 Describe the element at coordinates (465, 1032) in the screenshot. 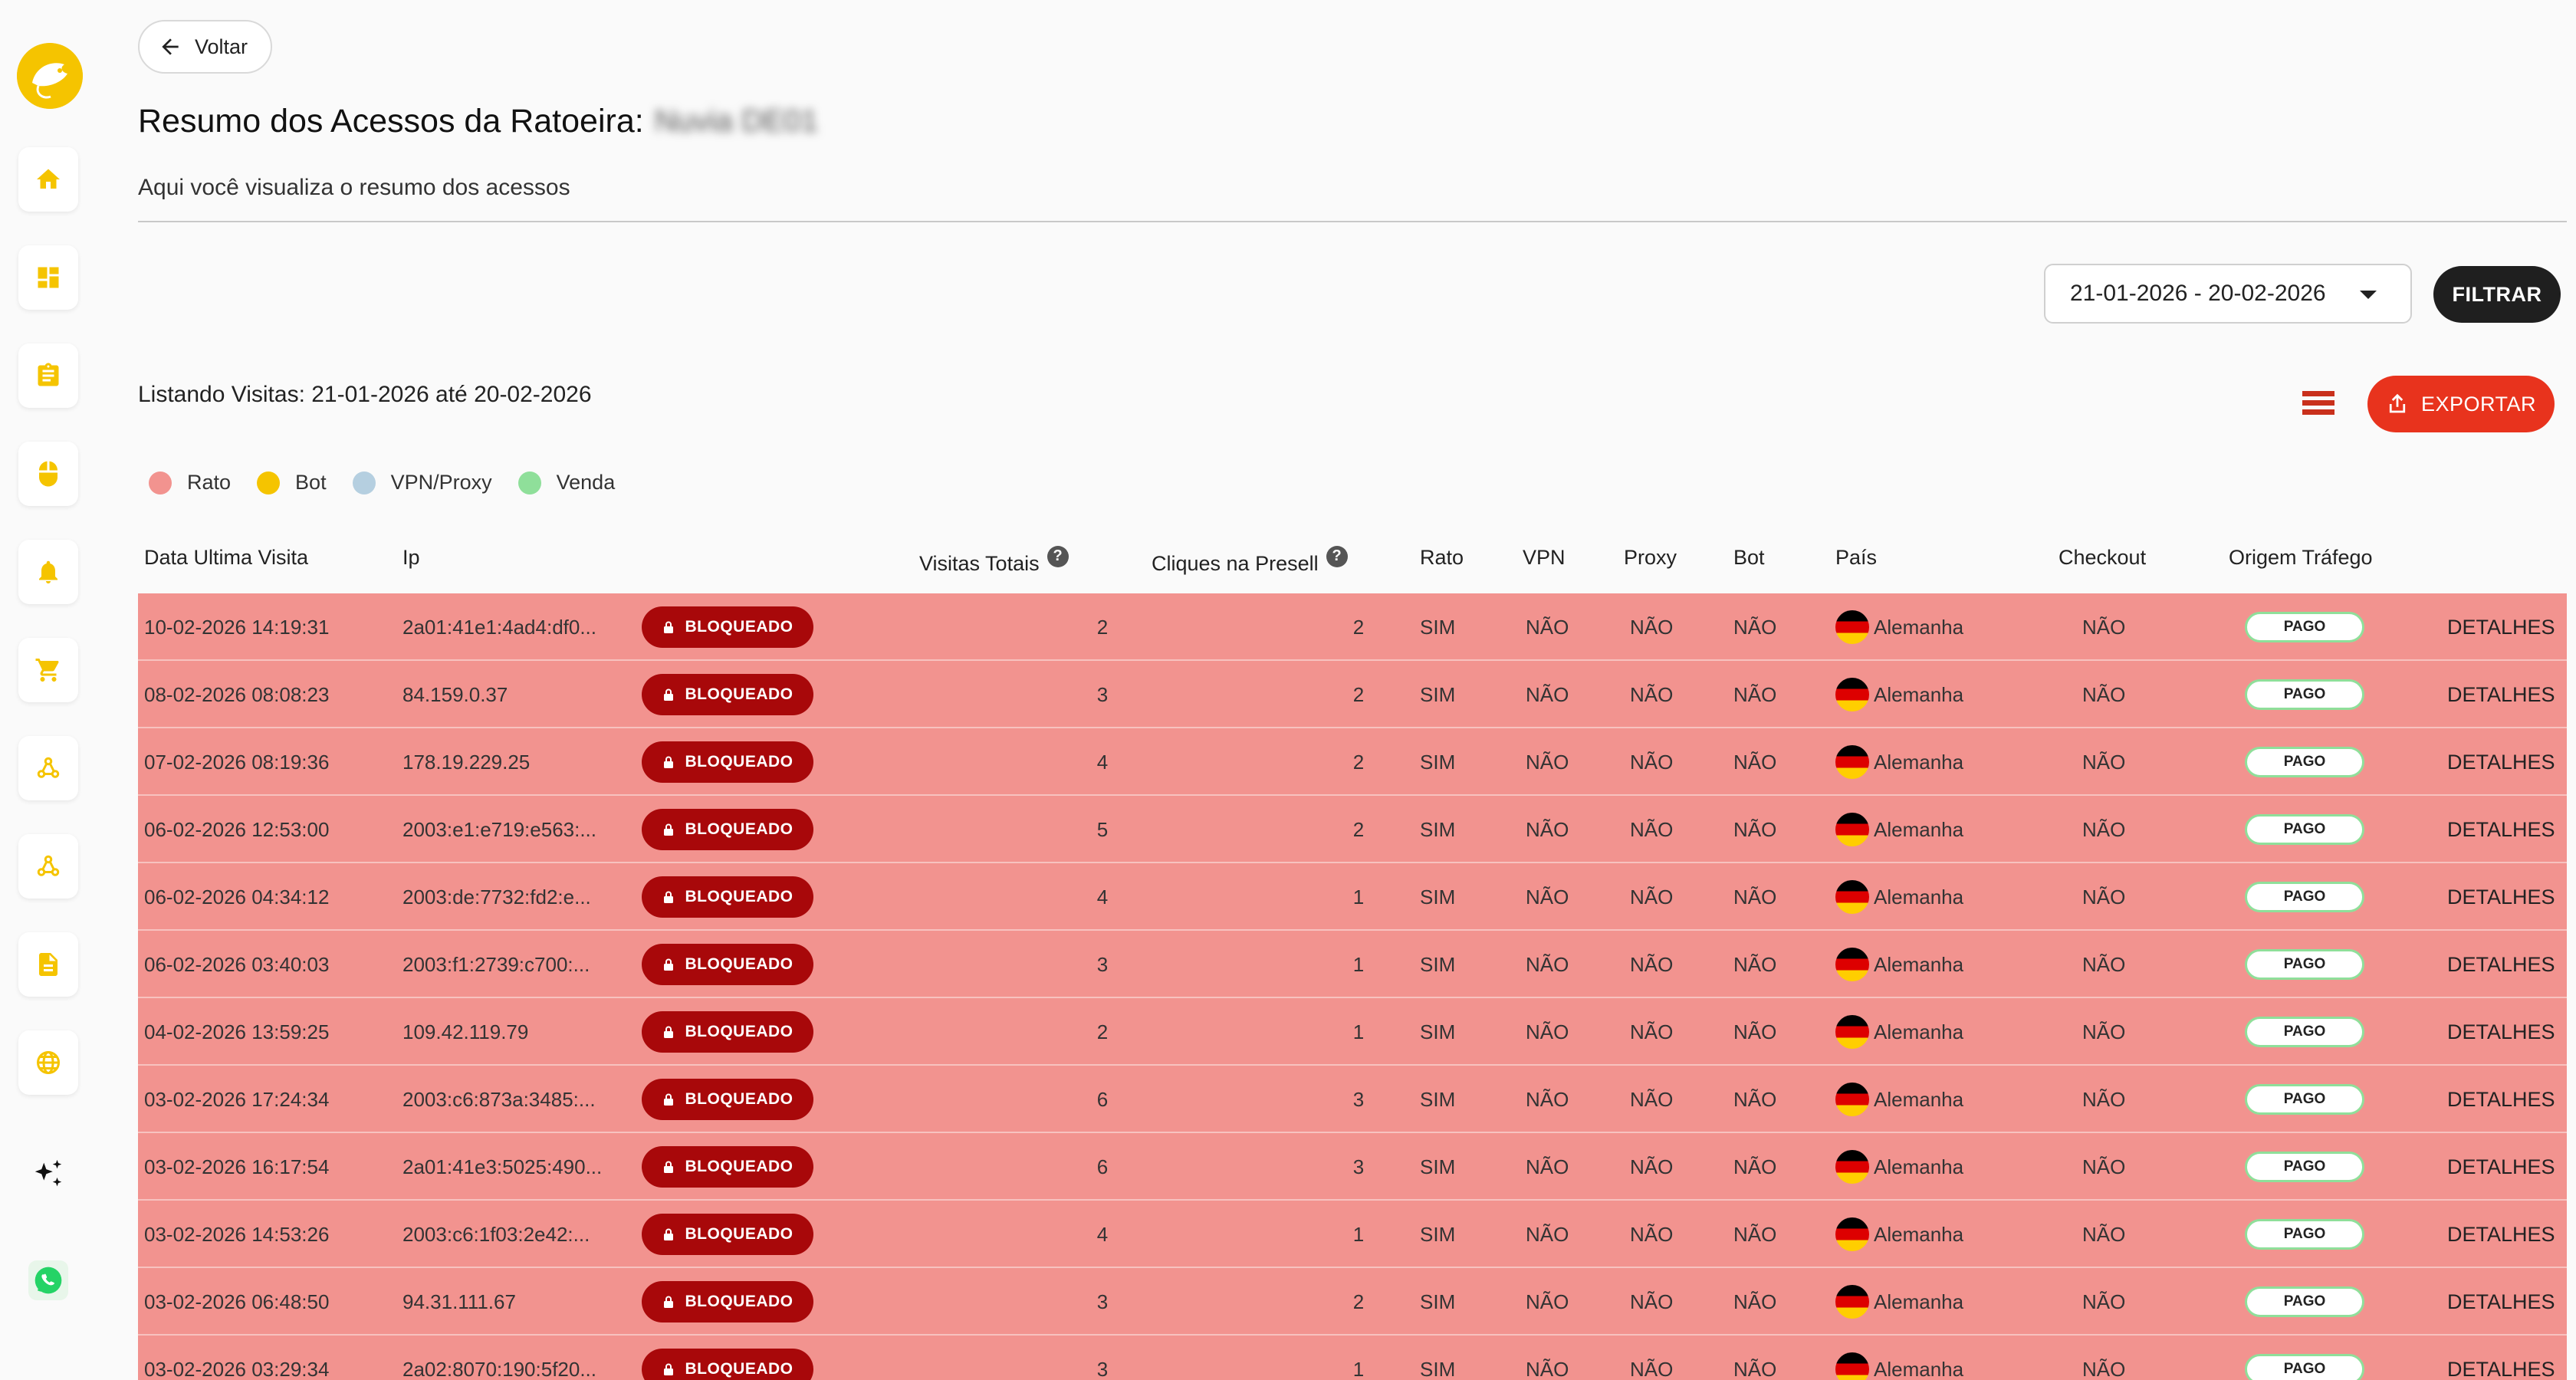

I see `cell-ip: 109.42.119.79` at that location.